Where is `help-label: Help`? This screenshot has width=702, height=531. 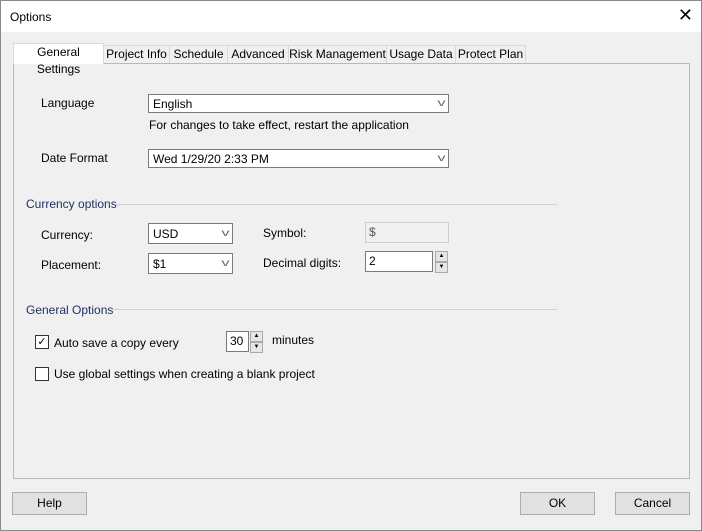 help-label: Help is located at coordinates (49, 503).